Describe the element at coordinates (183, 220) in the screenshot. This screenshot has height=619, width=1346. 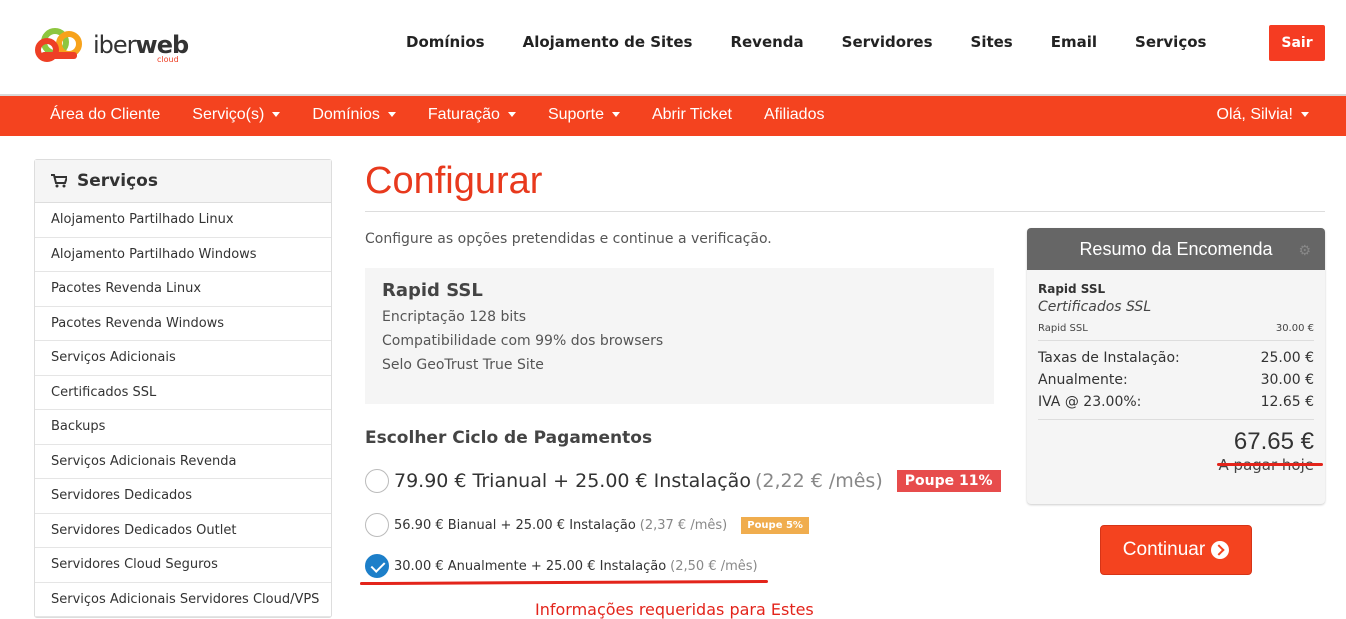
I see `sidebar-item: Alojamento Partilhado Linux` at that location.